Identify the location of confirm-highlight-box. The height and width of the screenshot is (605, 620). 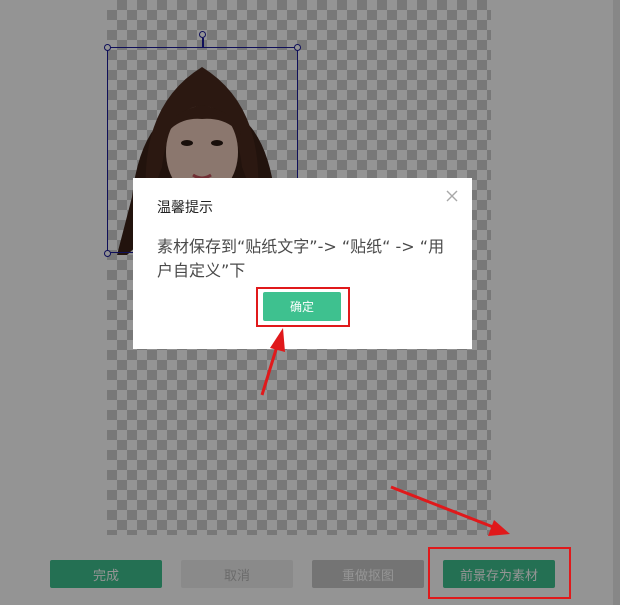
(303, 307).